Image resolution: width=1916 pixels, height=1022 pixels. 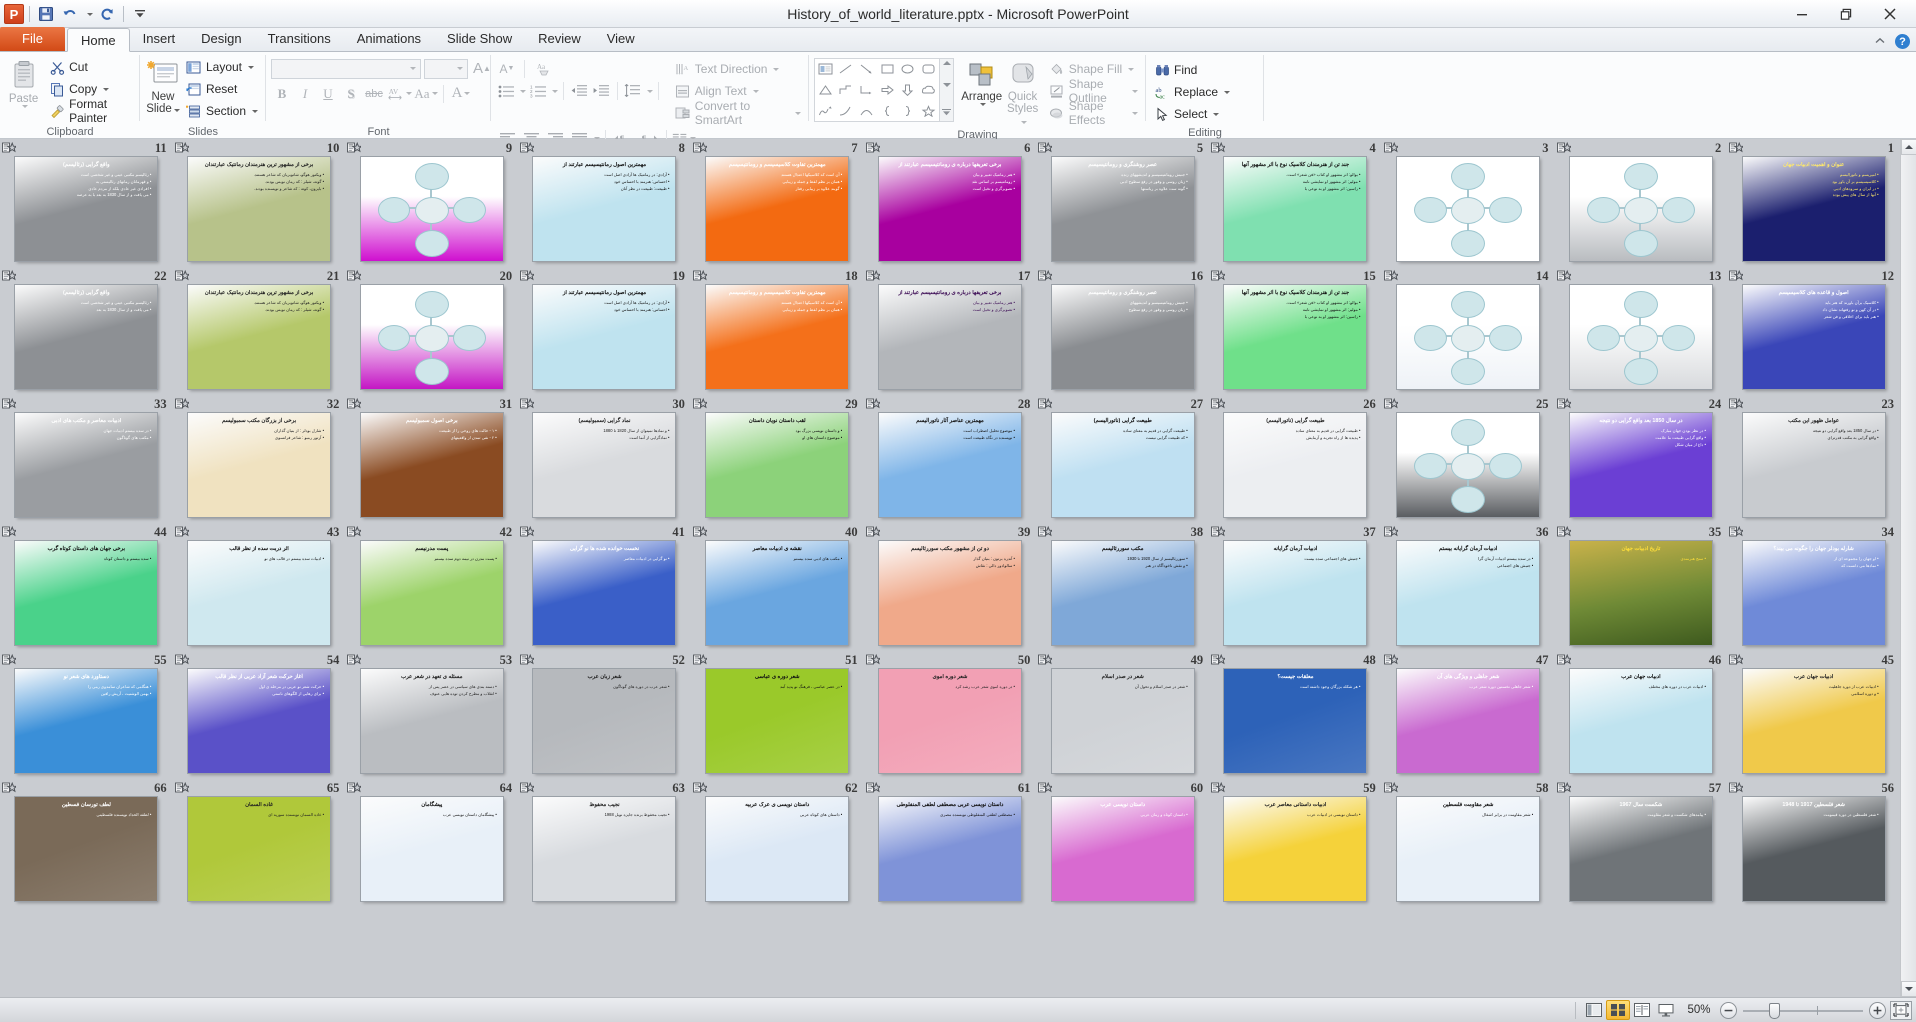 What do you see at coordinates (1468, 331) in the screenshot?
I see `slide-cell: 14` at bounding box center [1468, 331].